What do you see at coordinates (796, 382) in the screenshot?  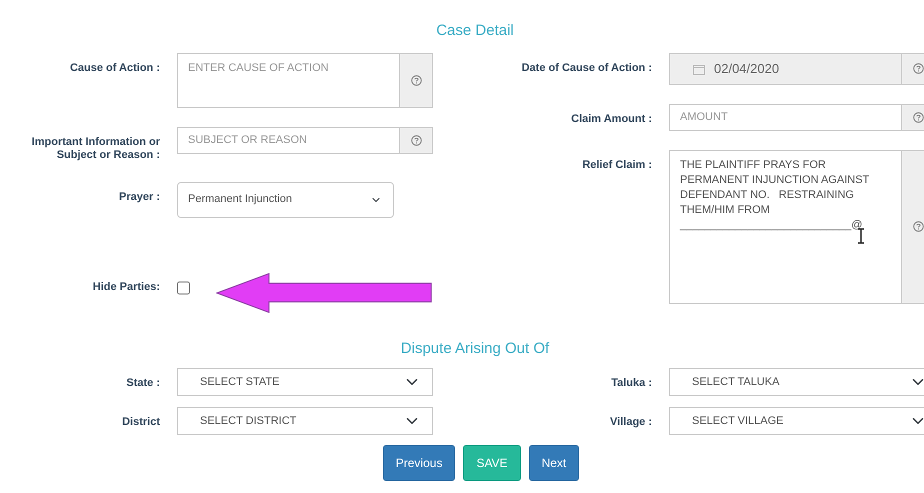 I see `select-field: SELECT TALUKA` at bounding box center [796, 382].